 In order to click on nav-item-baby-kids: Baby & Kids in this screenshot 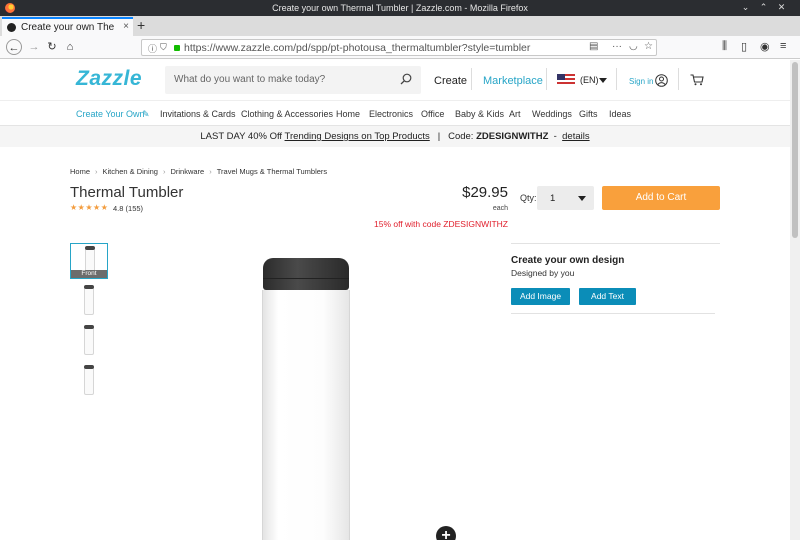, I will do `click(479, 114)`.